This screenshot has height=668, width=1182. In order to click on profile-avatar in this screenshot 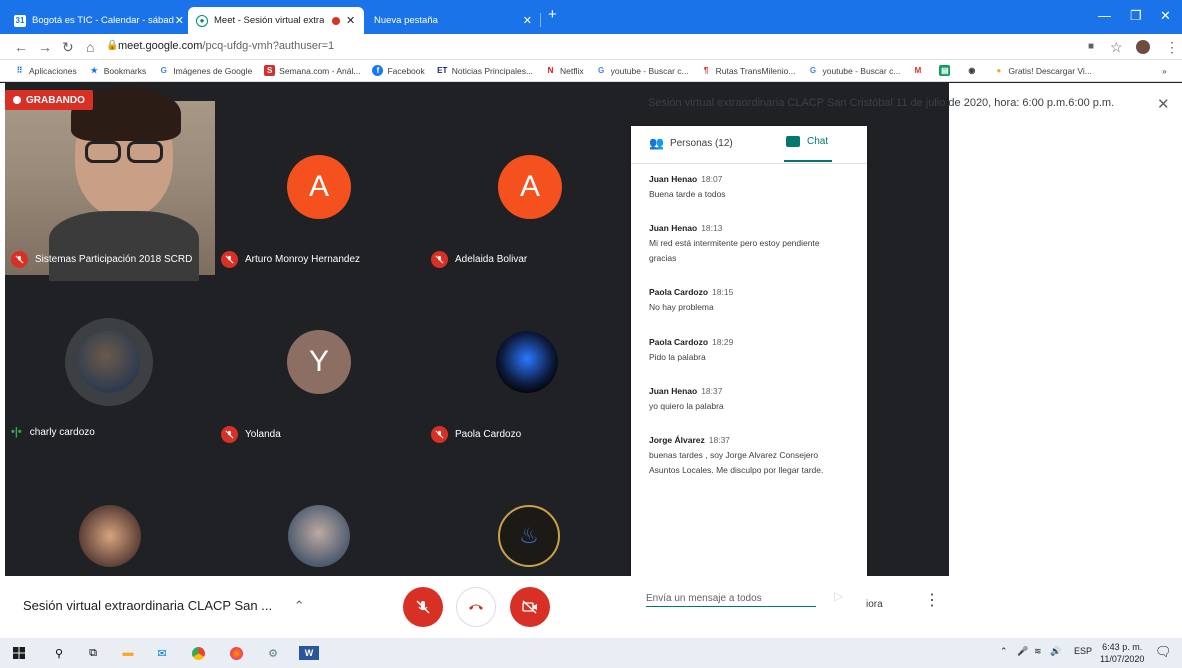, I will do `click(1143, 47)`.